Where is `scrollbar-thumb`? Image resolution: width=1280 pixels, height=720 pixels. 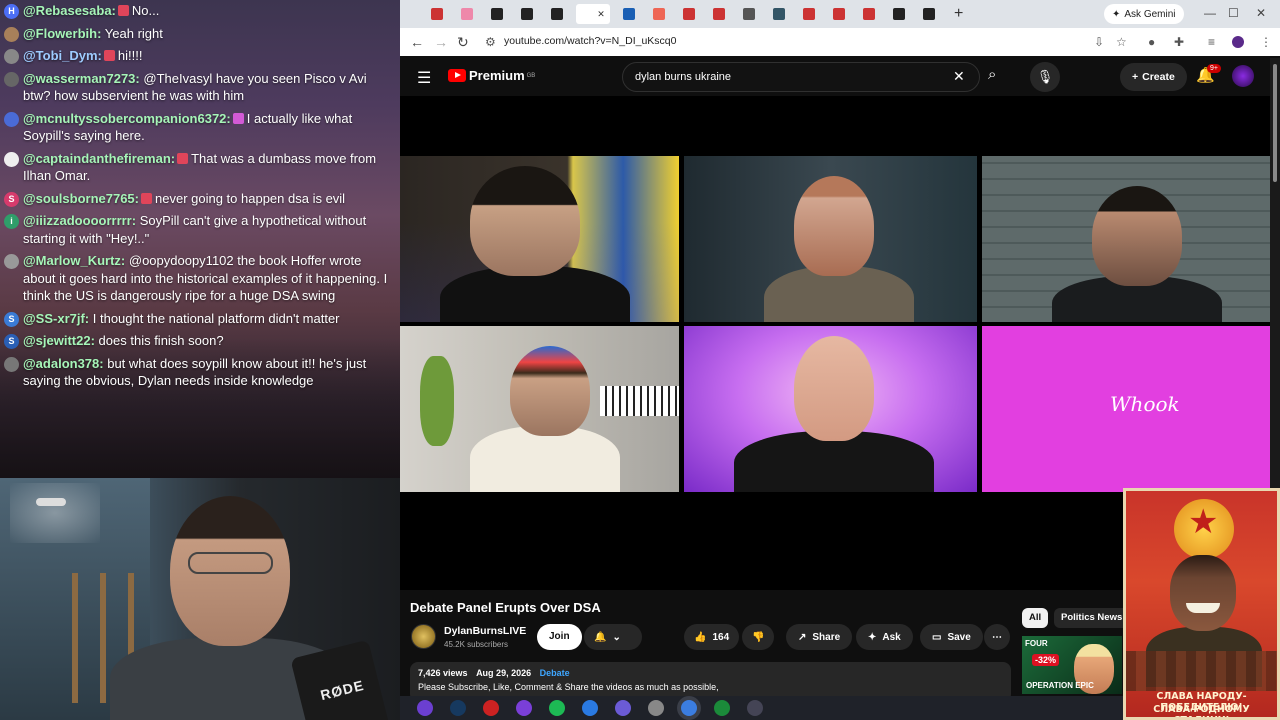
scrollbar-thumb is located at coordinates (1275, 123).